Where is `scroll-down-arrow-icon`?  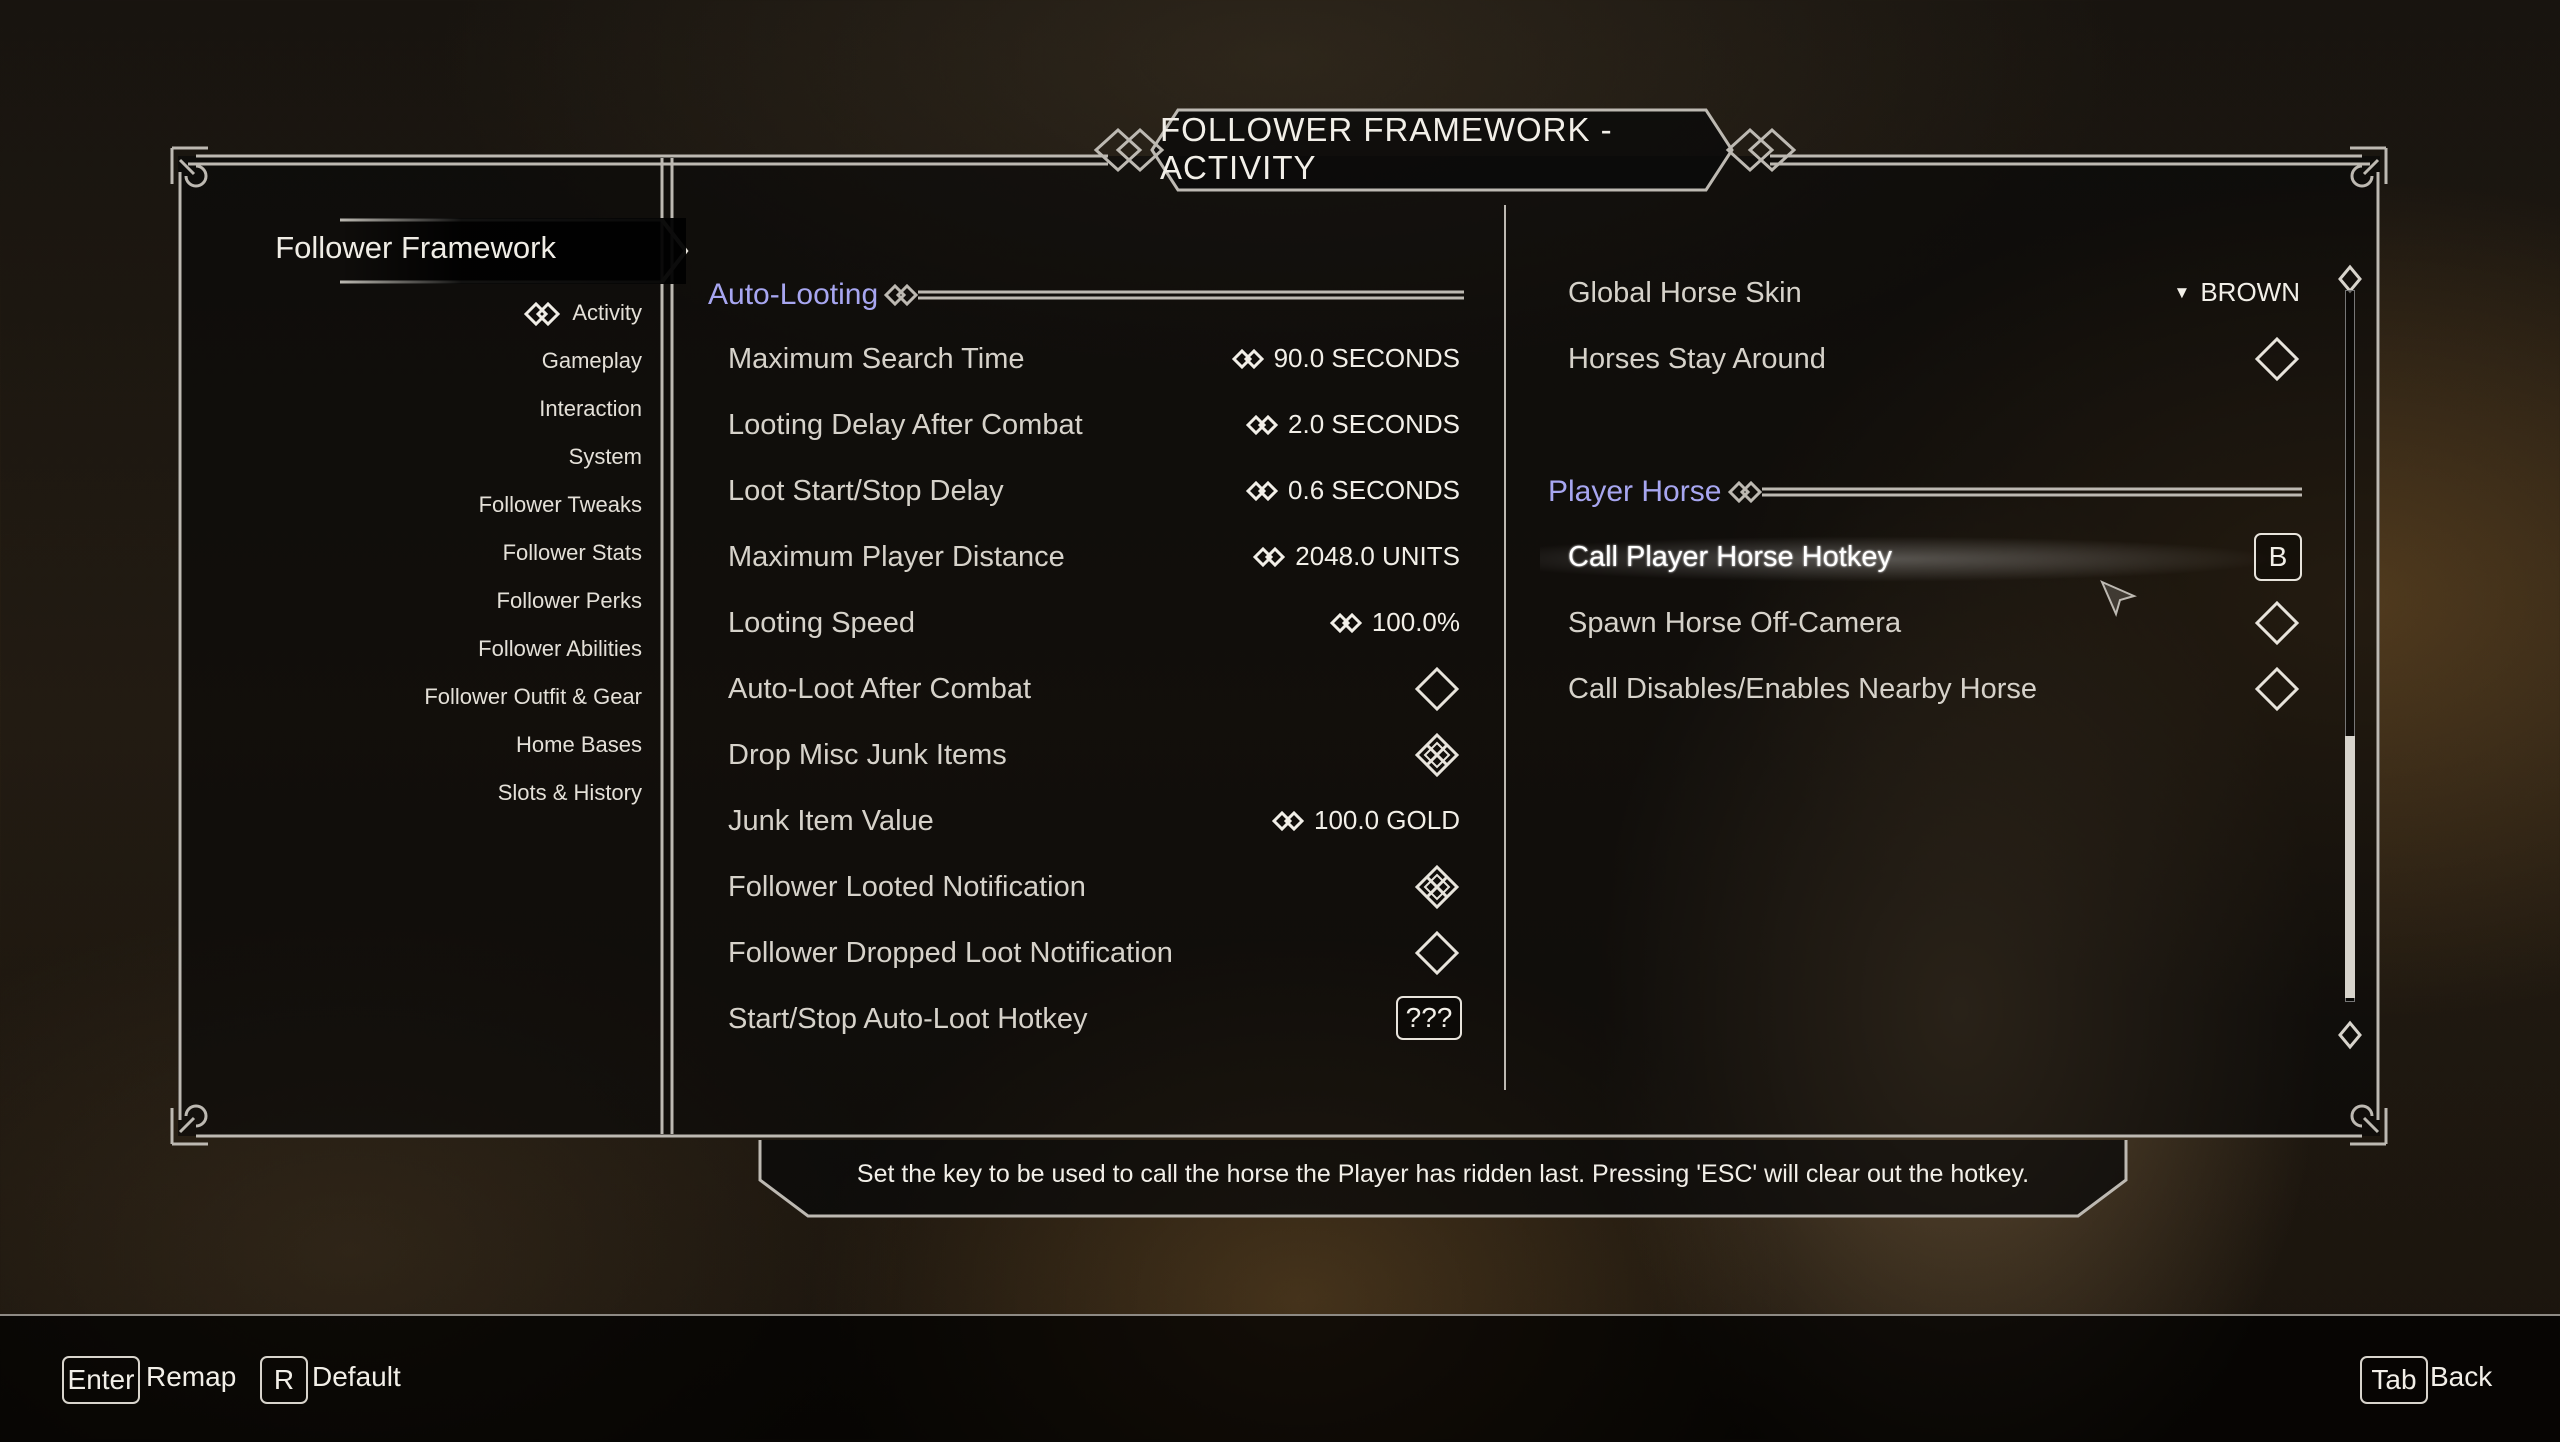
scroll-down-arrow-icon is located at coordinates (2350, 1035).